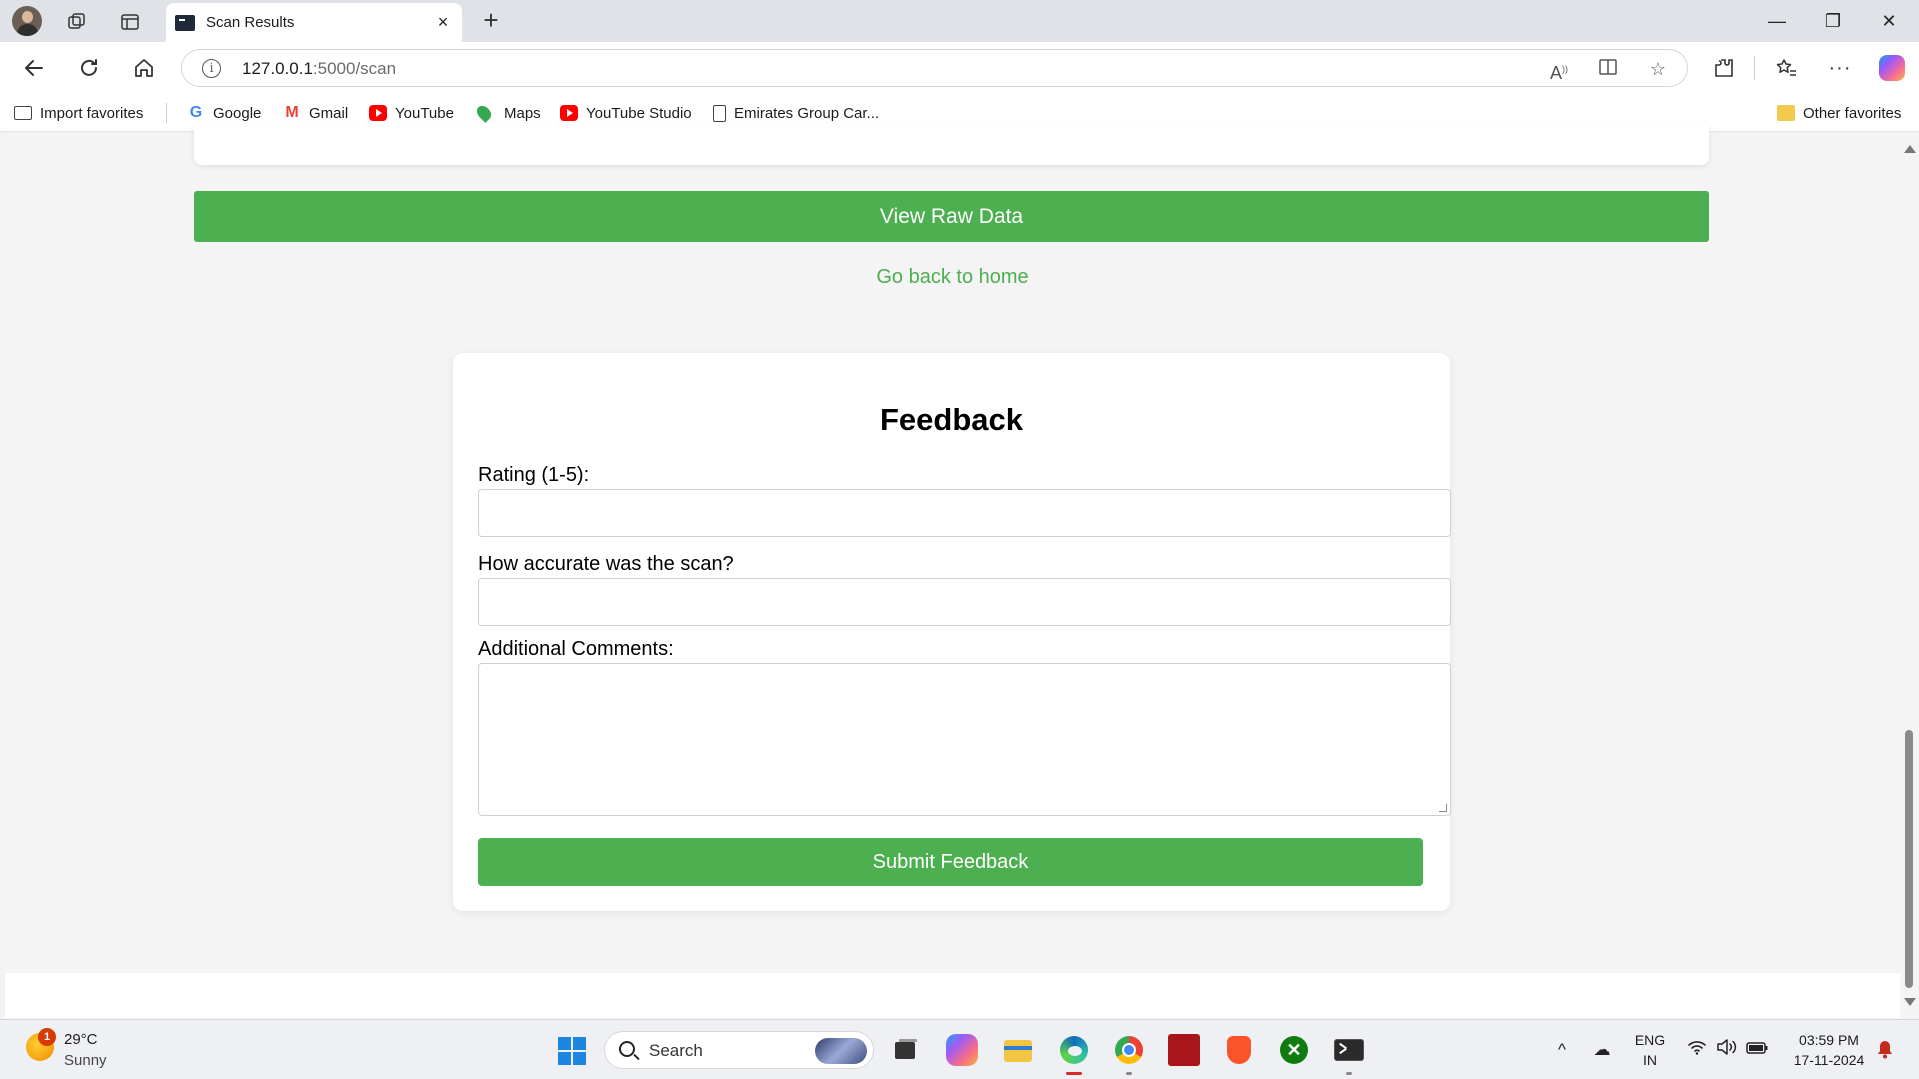  I want to click on gmail-icon: M, so click(292, 112).